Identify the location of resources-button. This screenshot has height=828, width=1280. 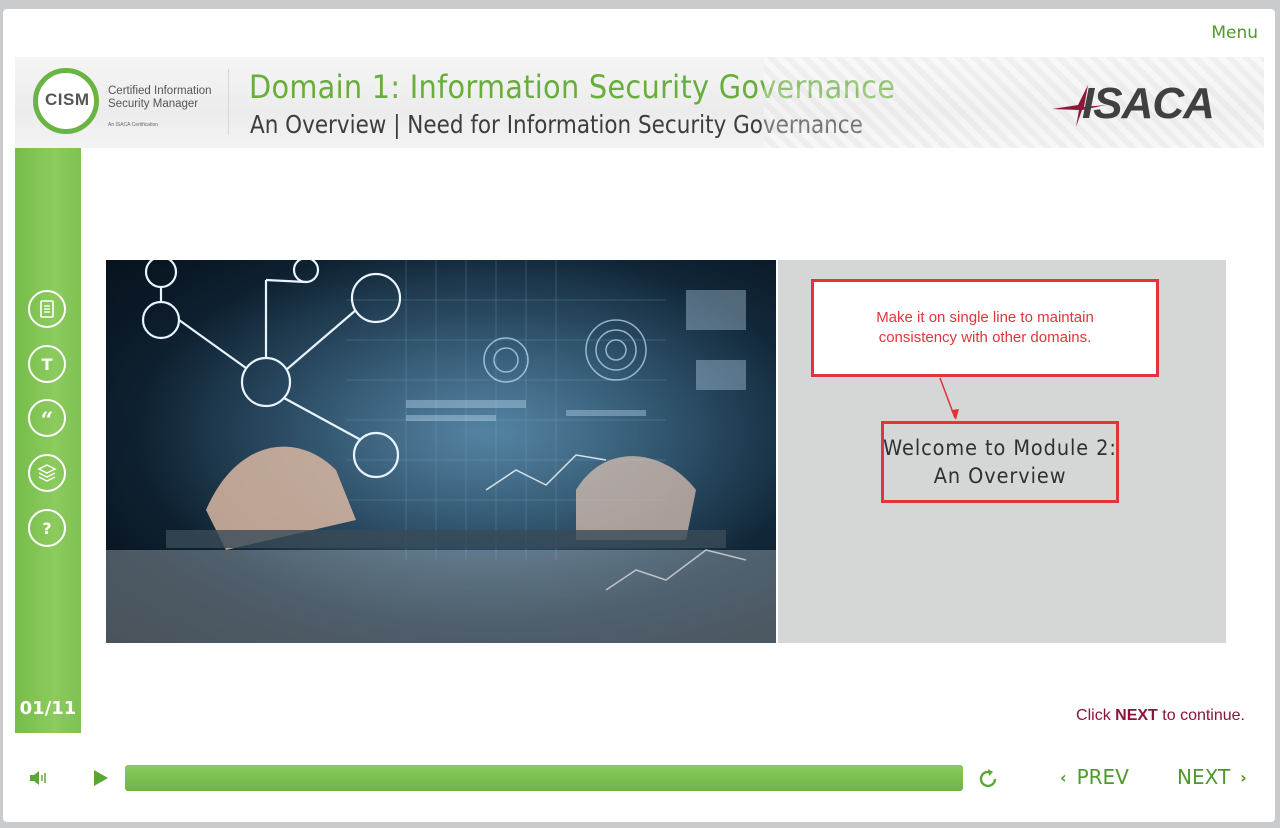
(47, 473).